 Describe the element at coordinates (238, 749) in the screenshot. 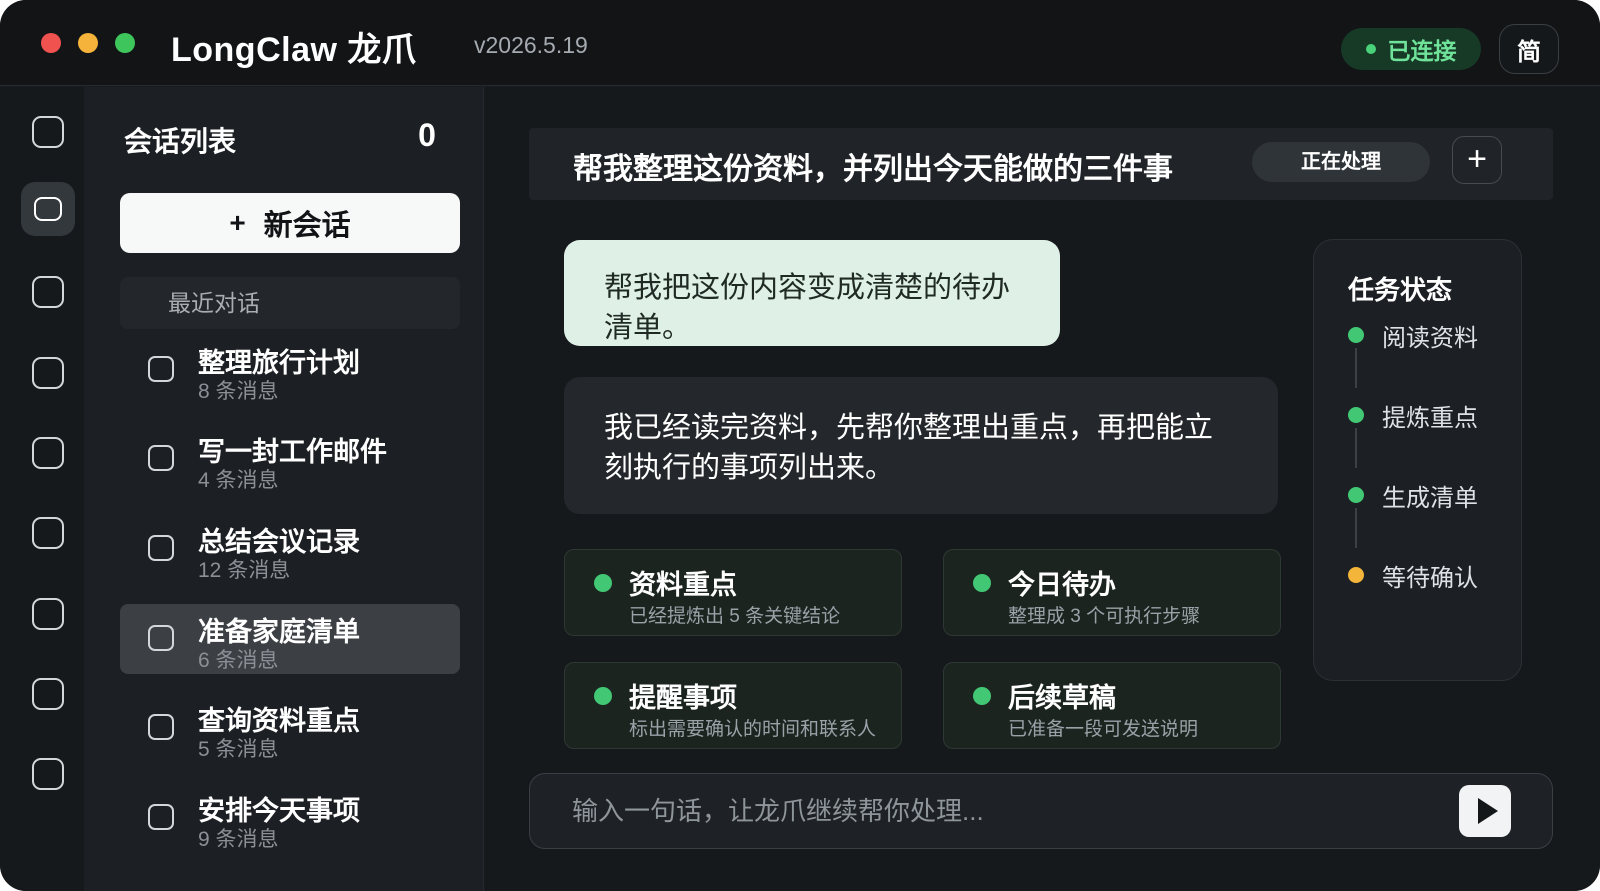

I see `conversation-message-count: 5 条消息` at that location.